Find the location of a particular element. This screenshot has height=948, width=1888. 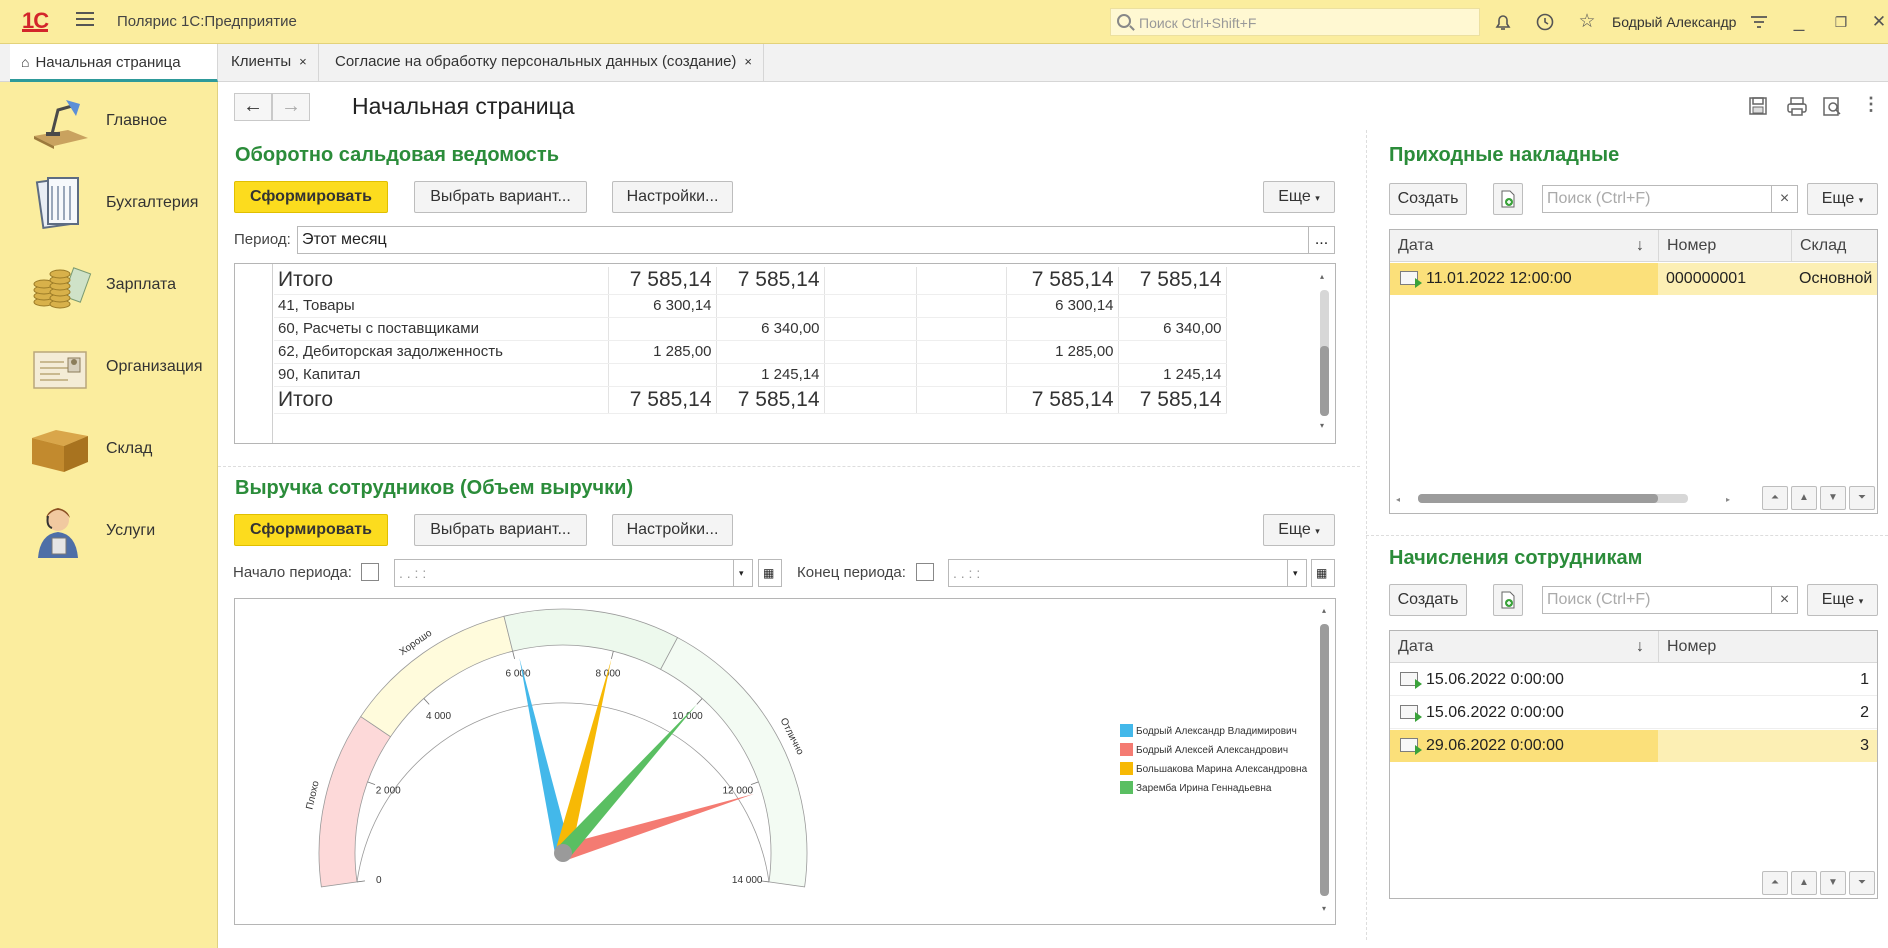

report-account-row: 41, Товары 6 300,14 6 300,14 is located at coordinates (750, 306).